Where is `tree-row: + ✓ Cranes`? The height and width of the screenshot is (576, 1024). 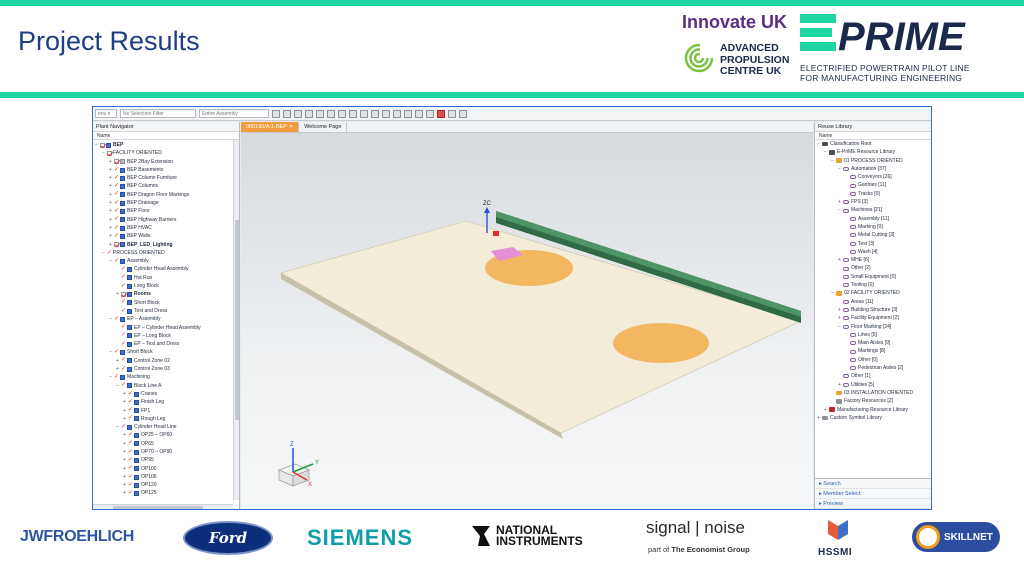 tree-row: + ✓ Cranes is located at coordinates (166, 394).